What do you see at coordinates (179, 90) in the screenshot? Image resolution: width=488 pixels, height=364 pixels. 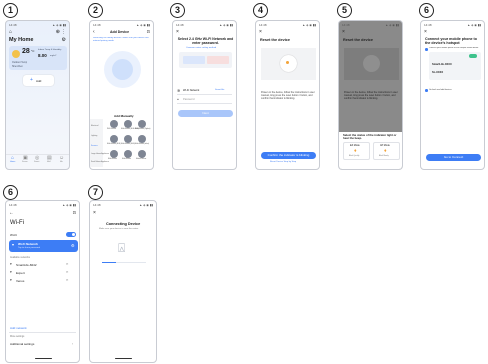 I see `wifi-icon: ≋` at bounding box center [179, 90].